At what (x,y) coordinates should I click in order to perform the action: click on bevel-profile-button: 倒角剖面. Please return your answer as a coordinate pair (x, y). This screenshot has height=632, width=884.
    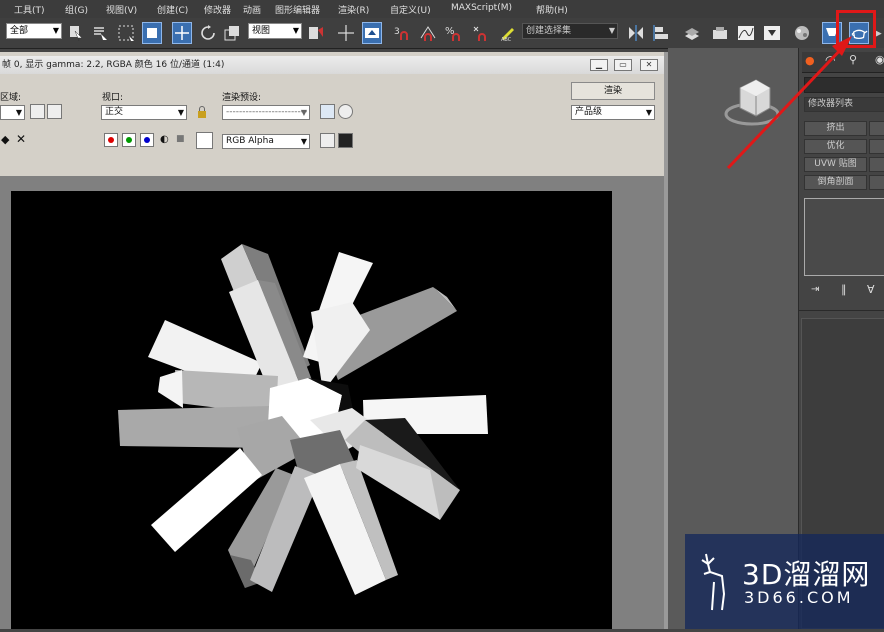
    Looking at the image, I should click on (835, 182).